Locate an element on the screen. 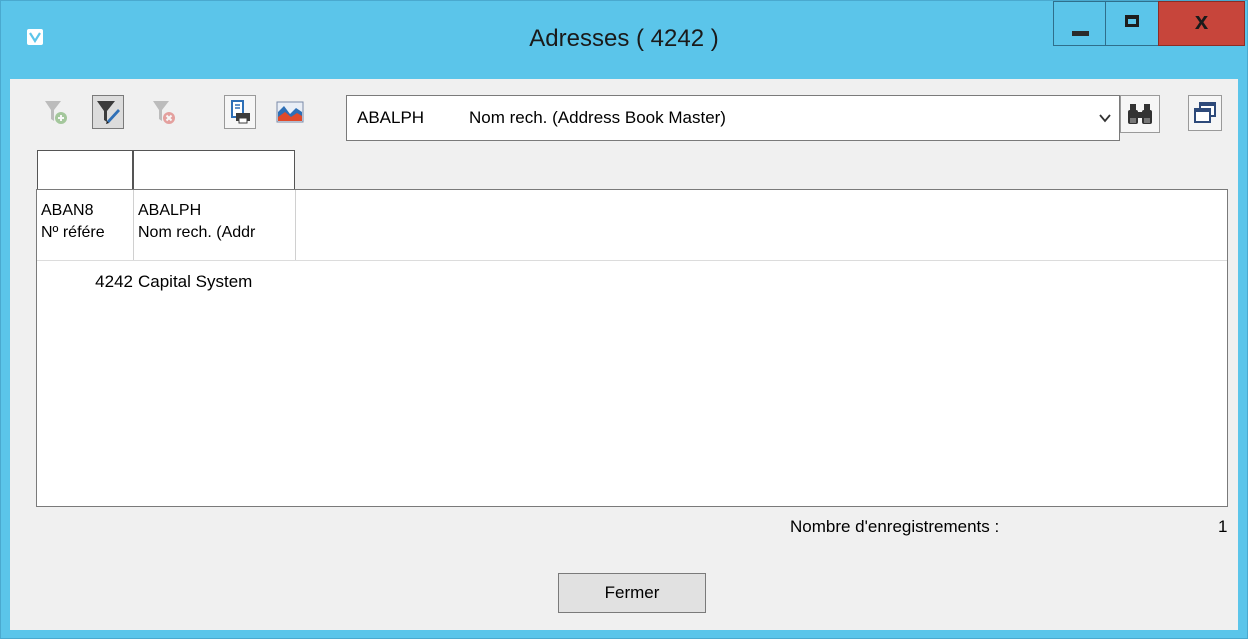  column-label: Nom rech. (Addr is located at coordinates (197, 232).